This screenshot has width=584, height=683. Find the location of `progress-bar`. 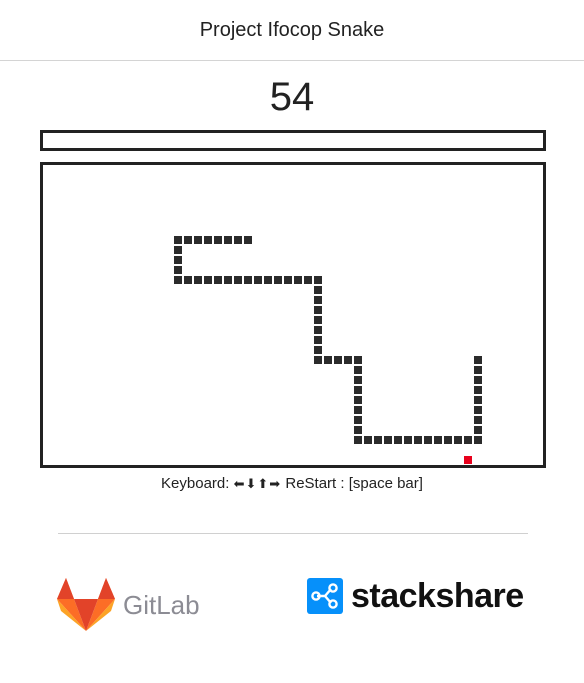

progress-bar is located at coordinates (293, 140).